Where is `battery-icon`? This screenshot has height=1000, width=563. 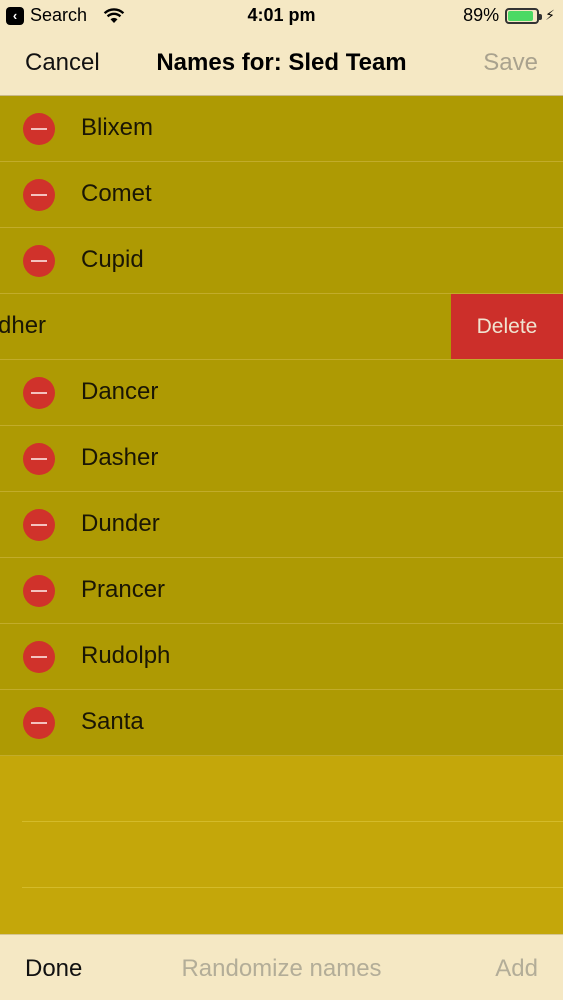
battery-icon is located at coordinates (524, 15).